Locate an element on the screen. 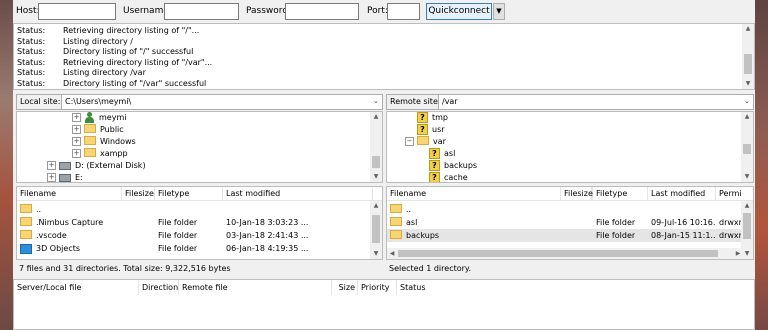 This screenshot has height=330, width=768. message-log-scrollbar: ▲ ▼ is located at coordinates (748, 56).